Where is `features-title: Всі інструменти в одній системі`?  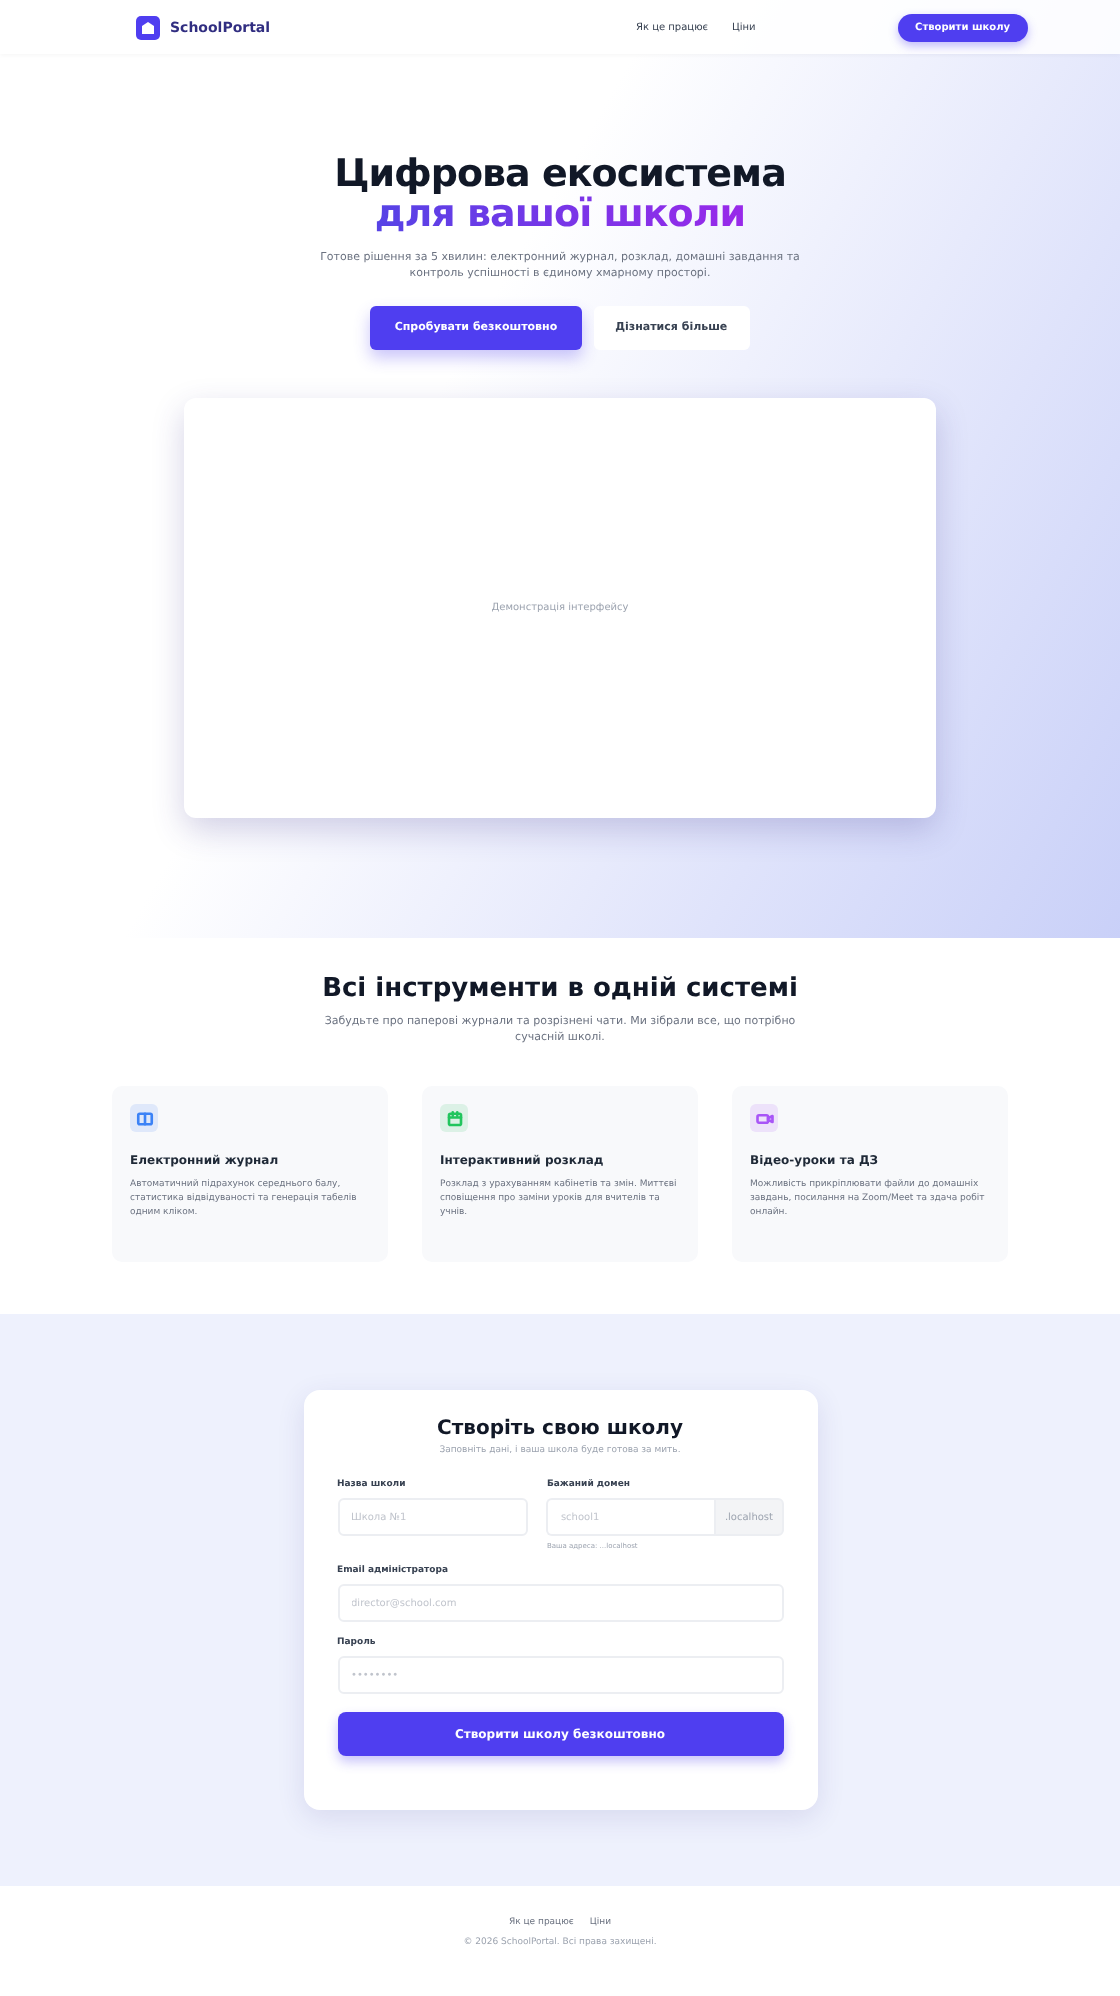 features-title: Всі інструменти в одній системі is located at coordinates (560, 989).